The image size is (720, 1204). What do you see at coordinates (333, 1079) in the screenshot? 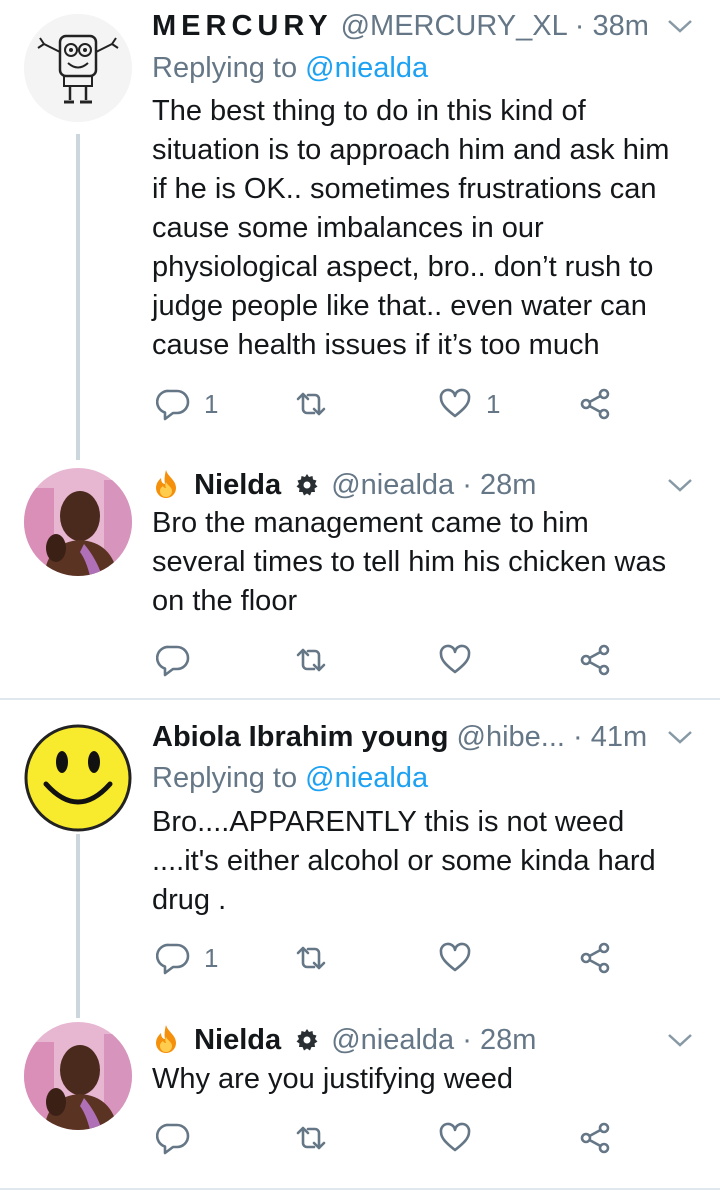
I see `tweet-text: Why are you justifying weed` at bounding box center [333, 1079].